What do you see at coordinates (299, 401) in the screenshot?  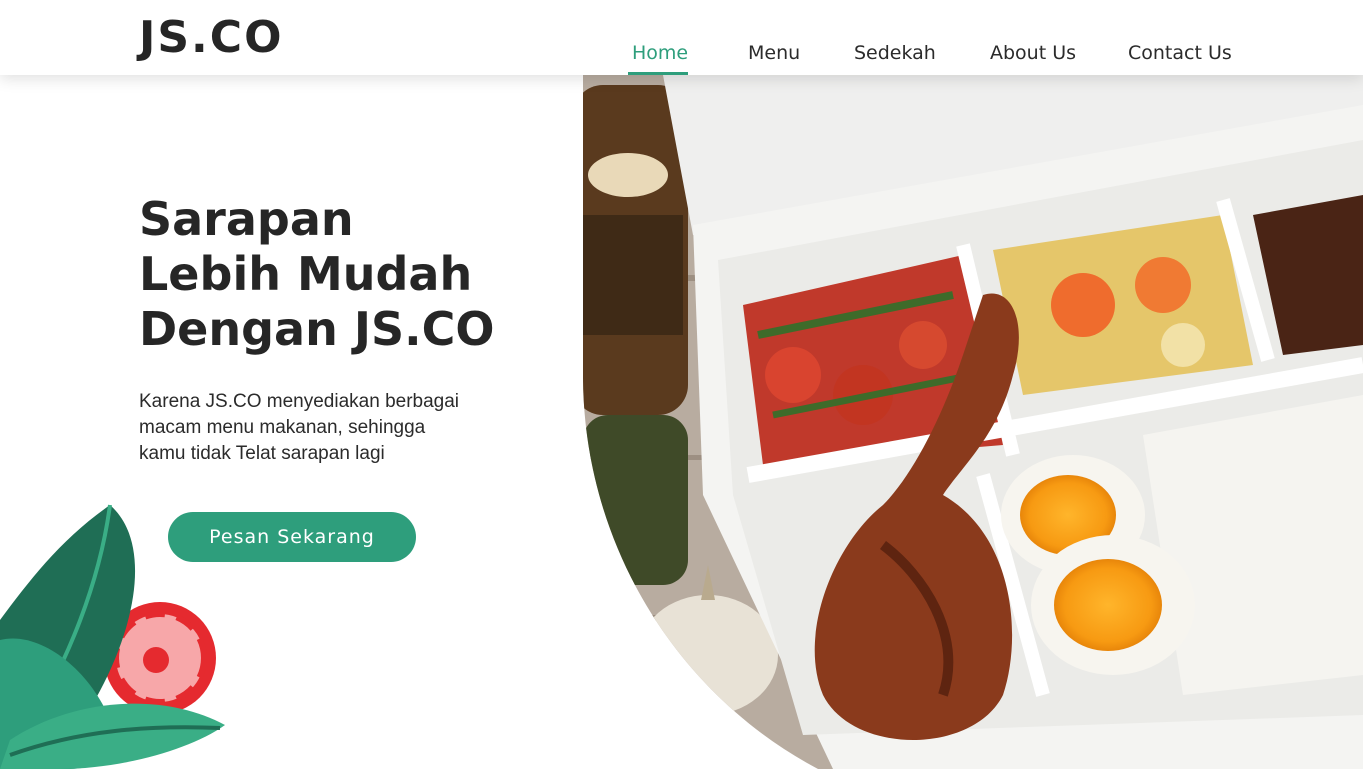 I see `hero-description-line: Karena JS.CO menyediakan berbagai` at bounding box center [299, 401].